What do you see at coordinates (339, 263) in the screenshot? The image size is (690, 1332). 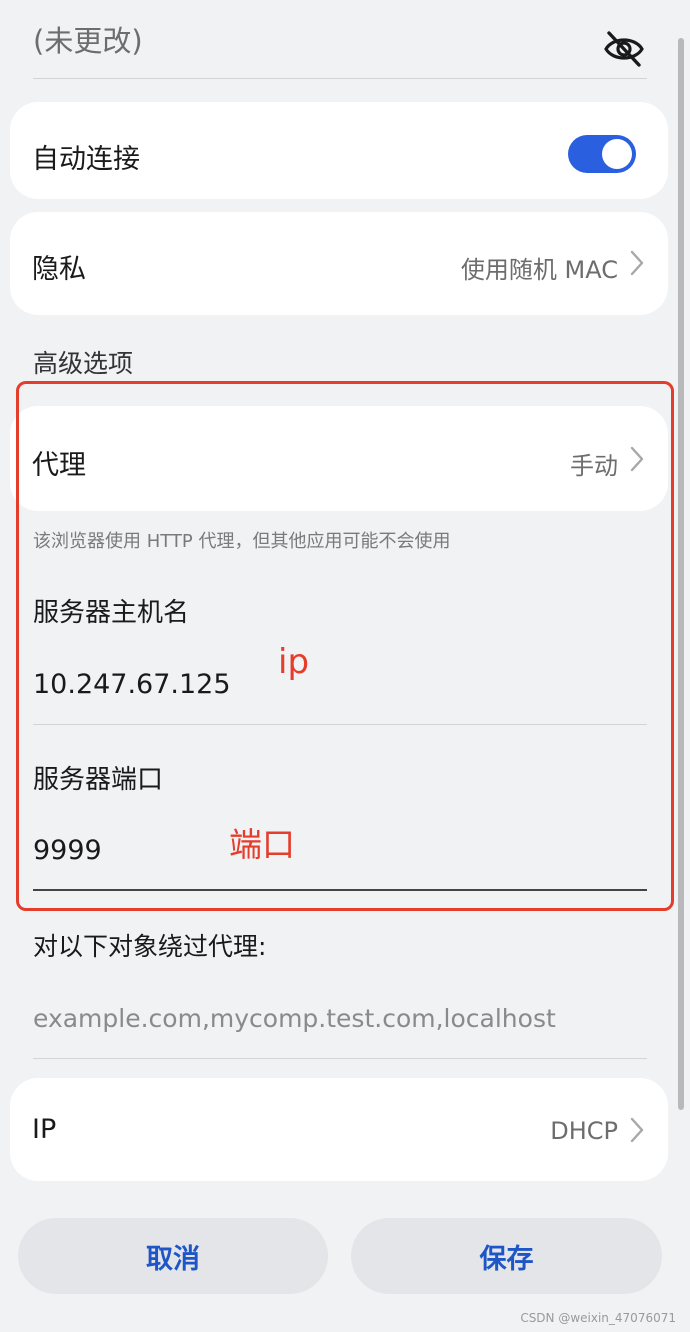 I see `privacy-row: 隐私 使用随机 MAC` at bounding box center [339, 263].